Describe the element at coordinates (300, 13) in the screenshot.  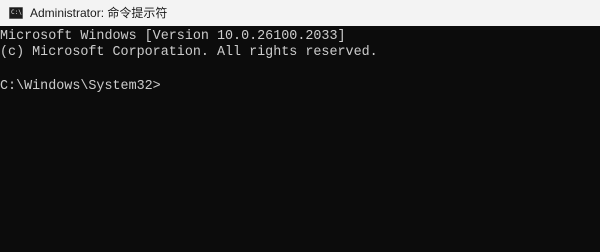
I see `title-bar: C:\ Administrator: 命令提示符` at that location.